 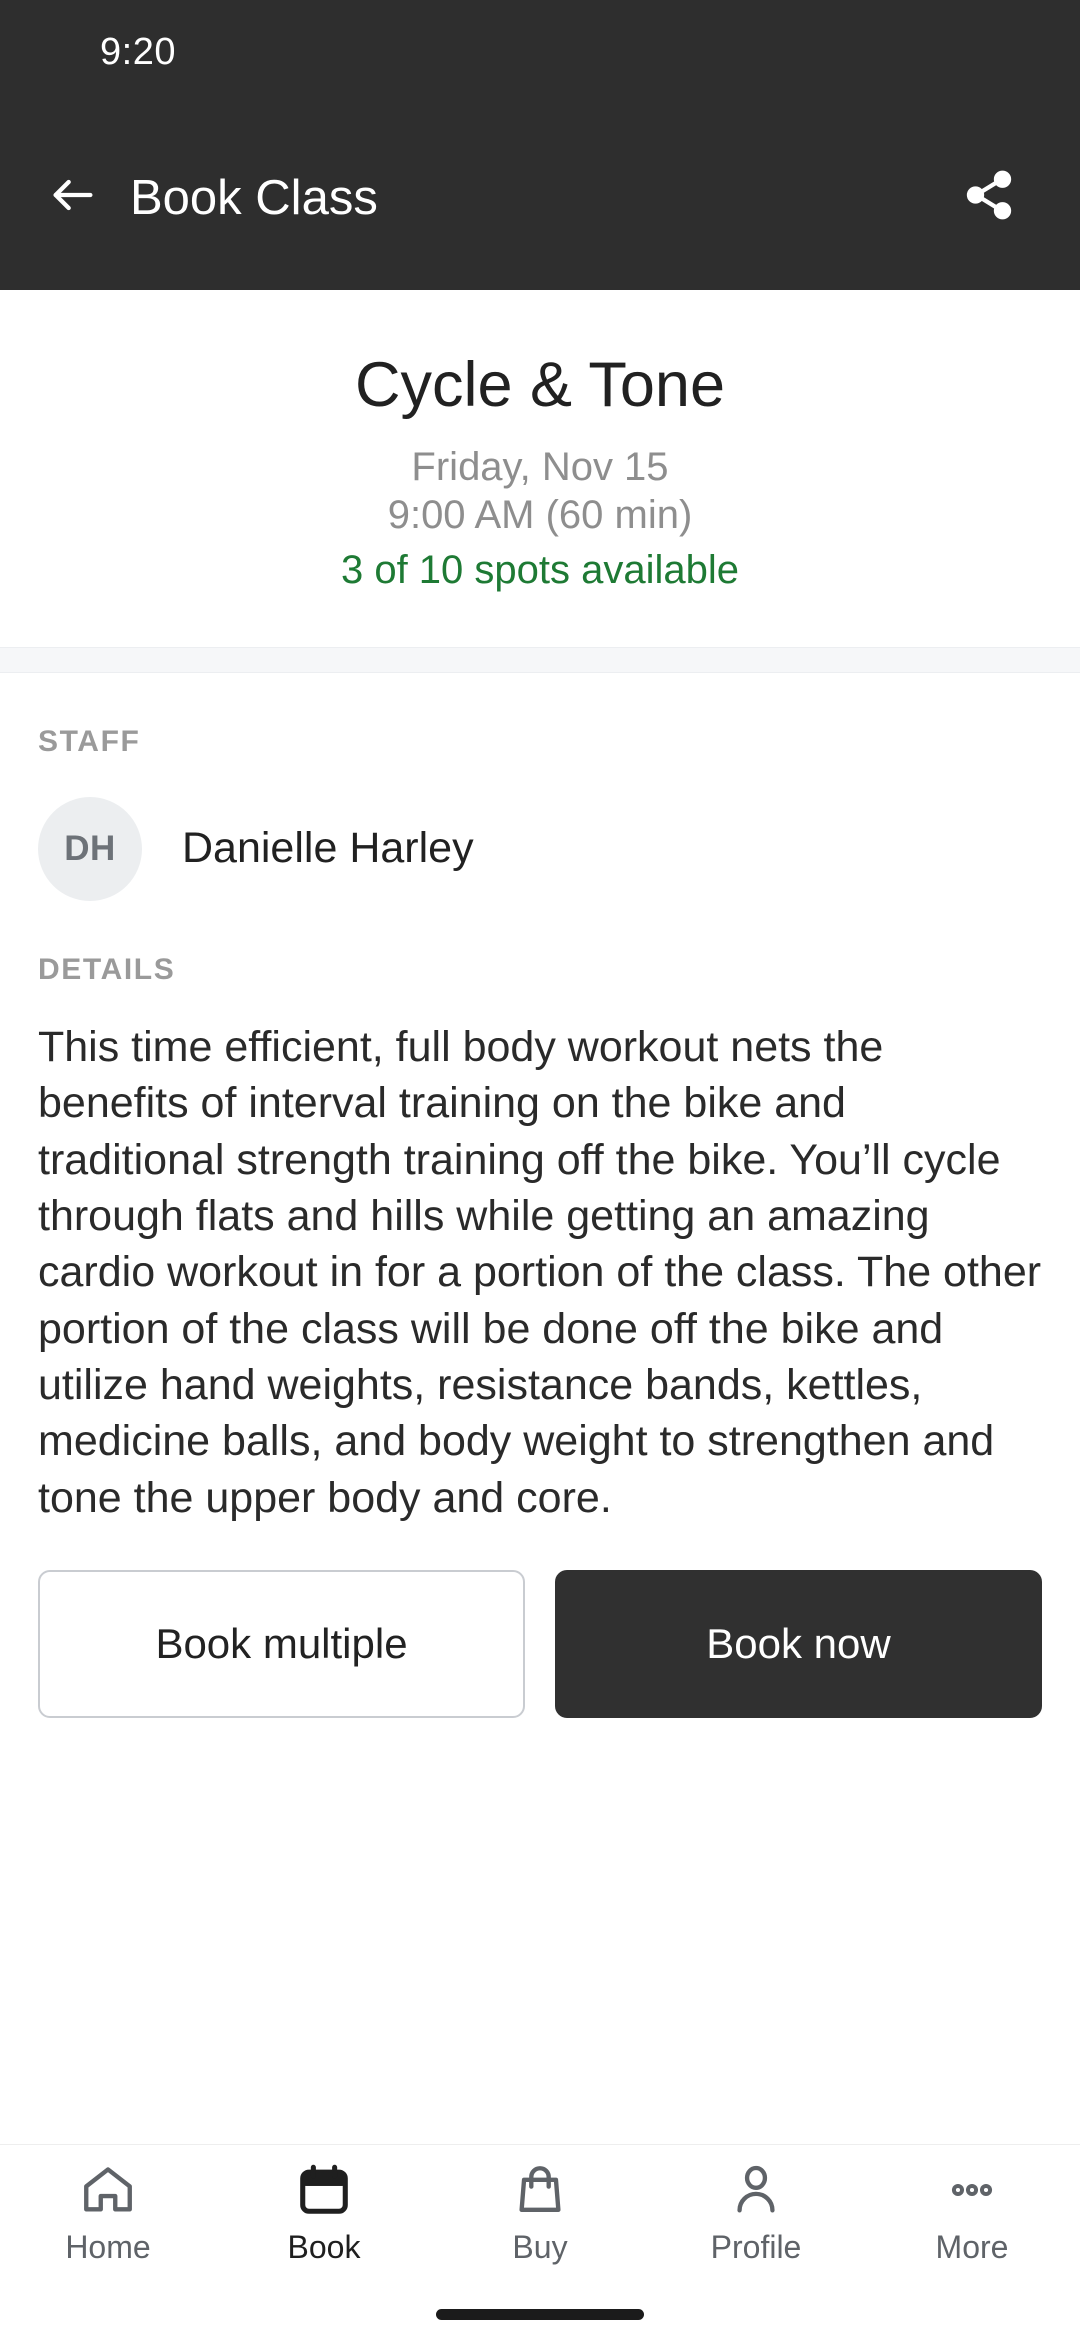 I want to click on avatar-initials: DH, so click(x=90, y=848).